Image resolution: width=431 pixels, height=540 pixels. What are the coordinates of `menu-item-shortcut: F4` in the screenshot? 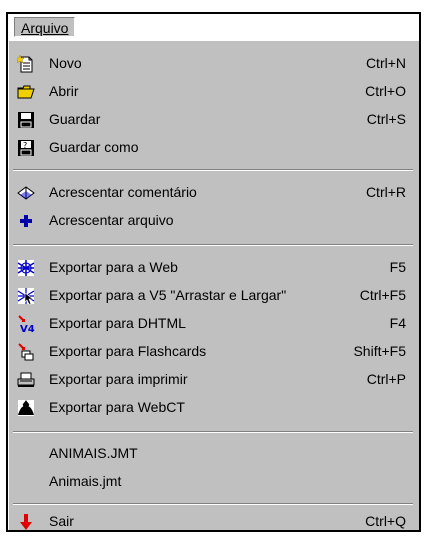 It's located at (397, 323).